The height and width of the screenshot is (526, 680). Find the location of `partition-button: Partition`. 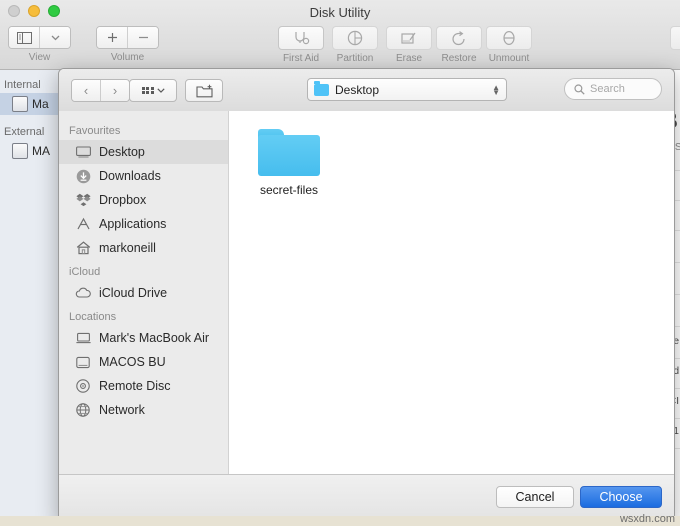

partition-button: Partition is located at coordinates (355, 45).